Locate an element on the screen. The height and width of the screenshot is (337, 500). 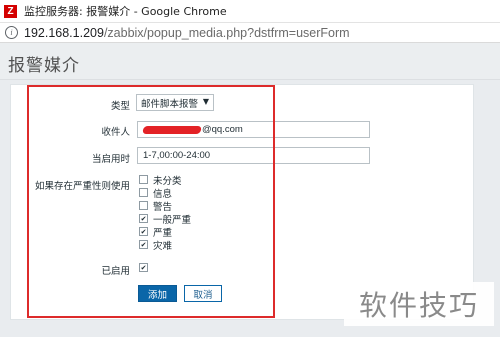
severity-label-not-classified: 未分类 is located at coordinates (167, 181).